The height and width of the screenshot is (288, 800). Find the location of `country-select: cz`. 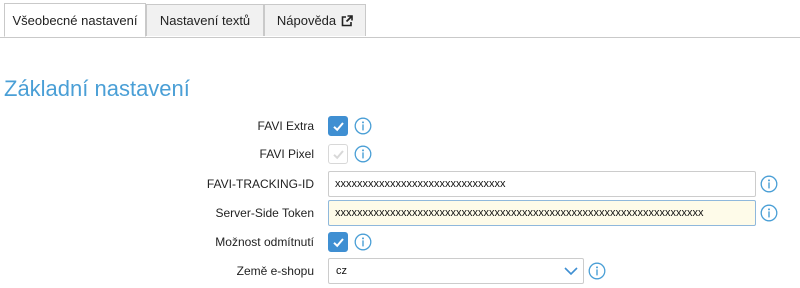

country-select: cz is located at coordinates (456, 271).